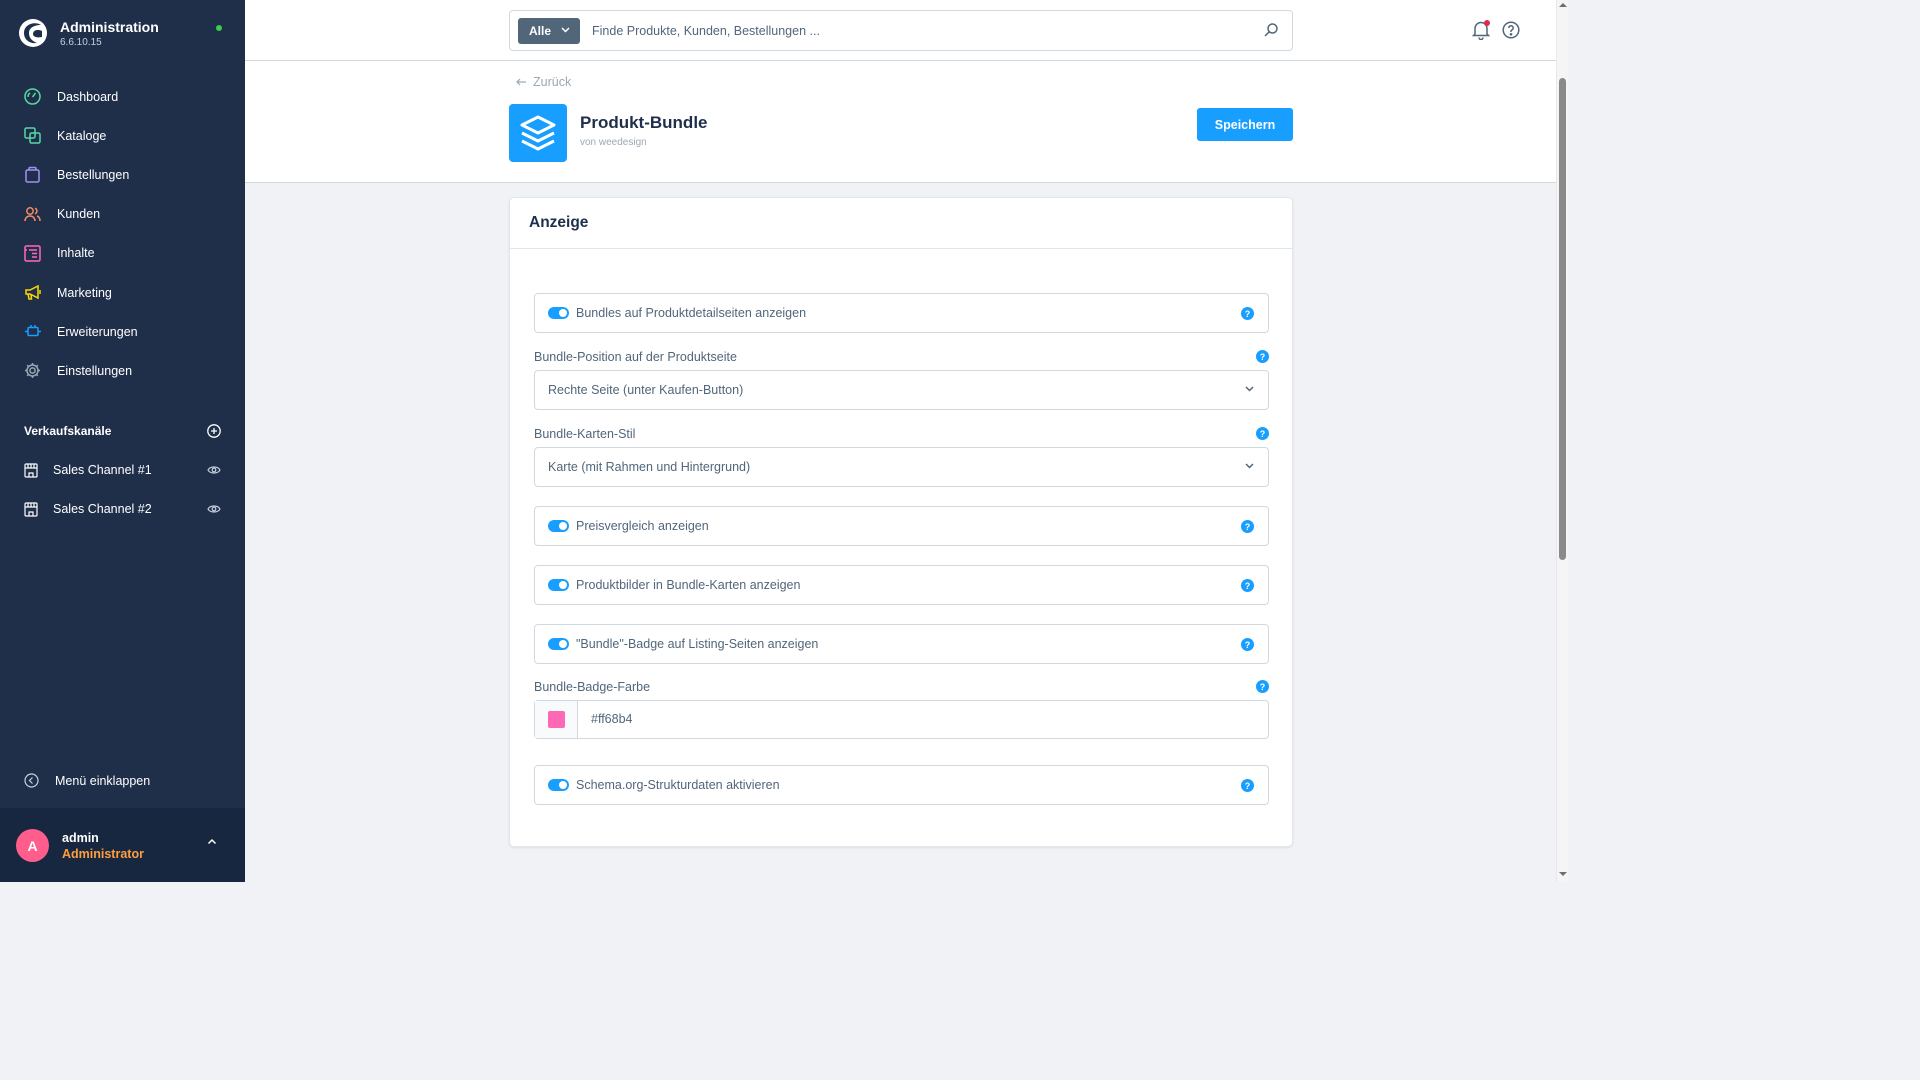  I want to click on sales-channel-2: Sales Channel #2, so click(122, 509).